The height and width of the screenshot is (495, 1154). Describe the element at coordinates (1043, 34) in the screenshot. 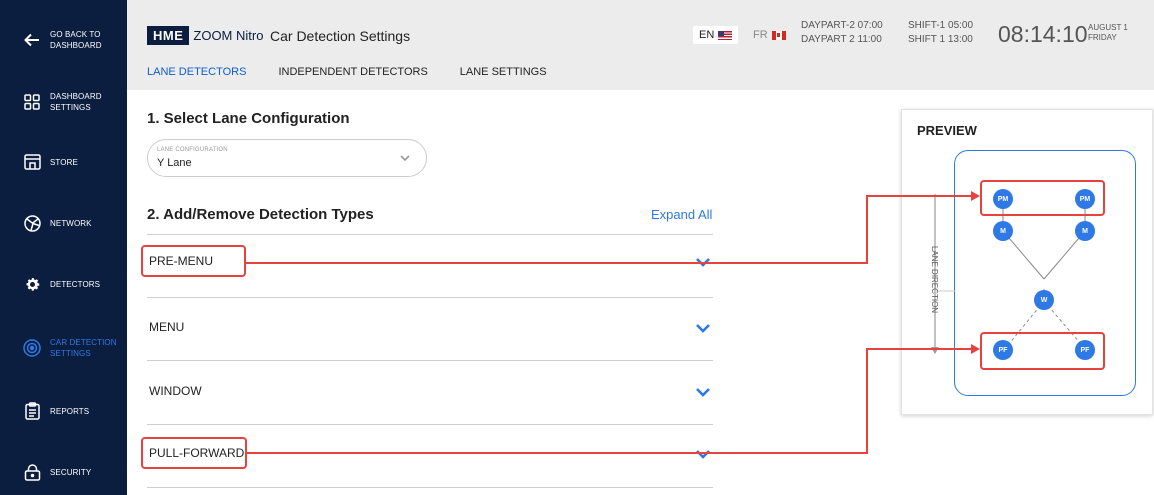

I see `clock: 08:14:10` at that location.